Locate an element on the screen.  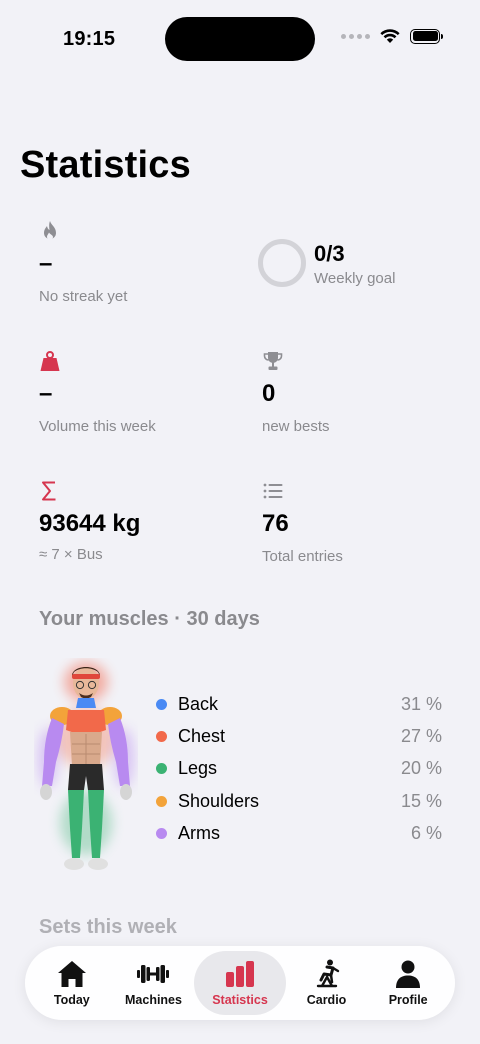
tab-bar: Today Machines Statistics Cardio Profile is located at coordinates (240, 983).